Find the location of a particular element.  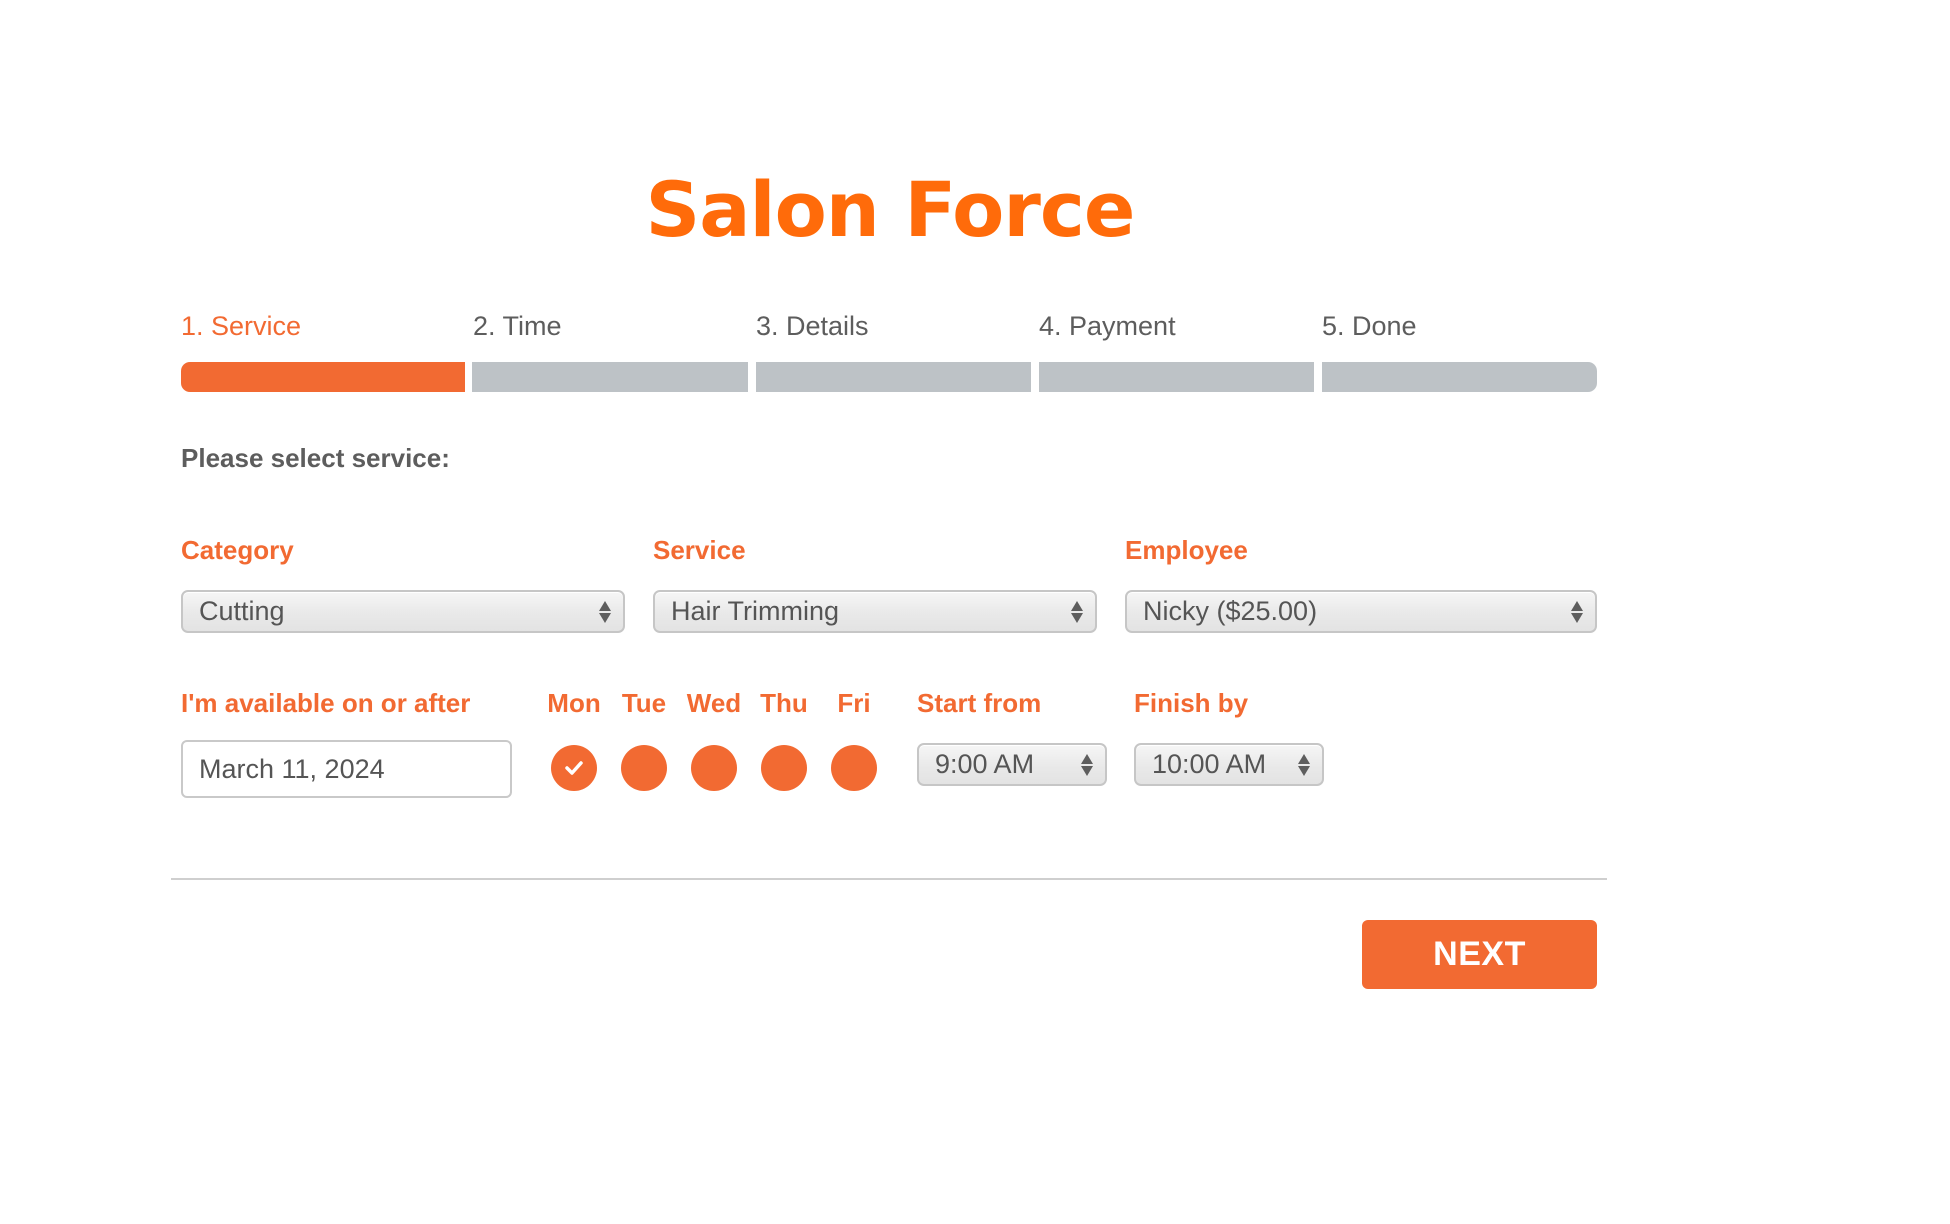

category-select-value: Cutting is located at coordinates (242, 611).